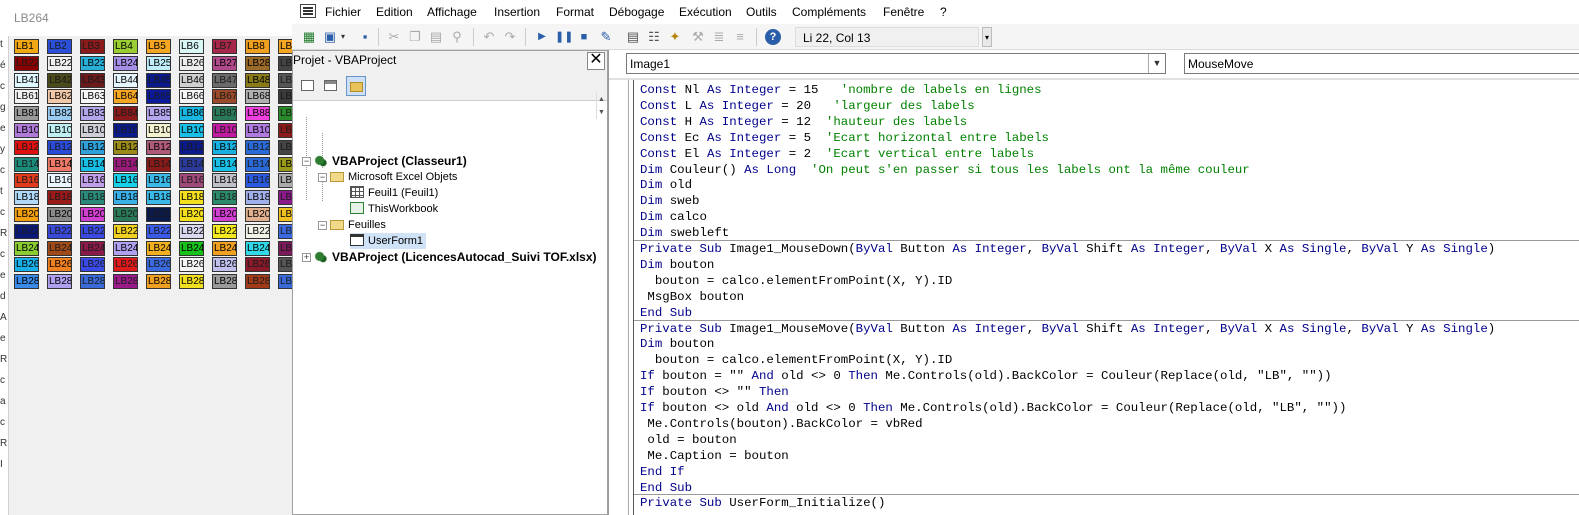  What do you see at coordinates (388, 241) in the screenshot?
I see `tree-item-userform1: UserForm1` at bounding box center [388, 241].